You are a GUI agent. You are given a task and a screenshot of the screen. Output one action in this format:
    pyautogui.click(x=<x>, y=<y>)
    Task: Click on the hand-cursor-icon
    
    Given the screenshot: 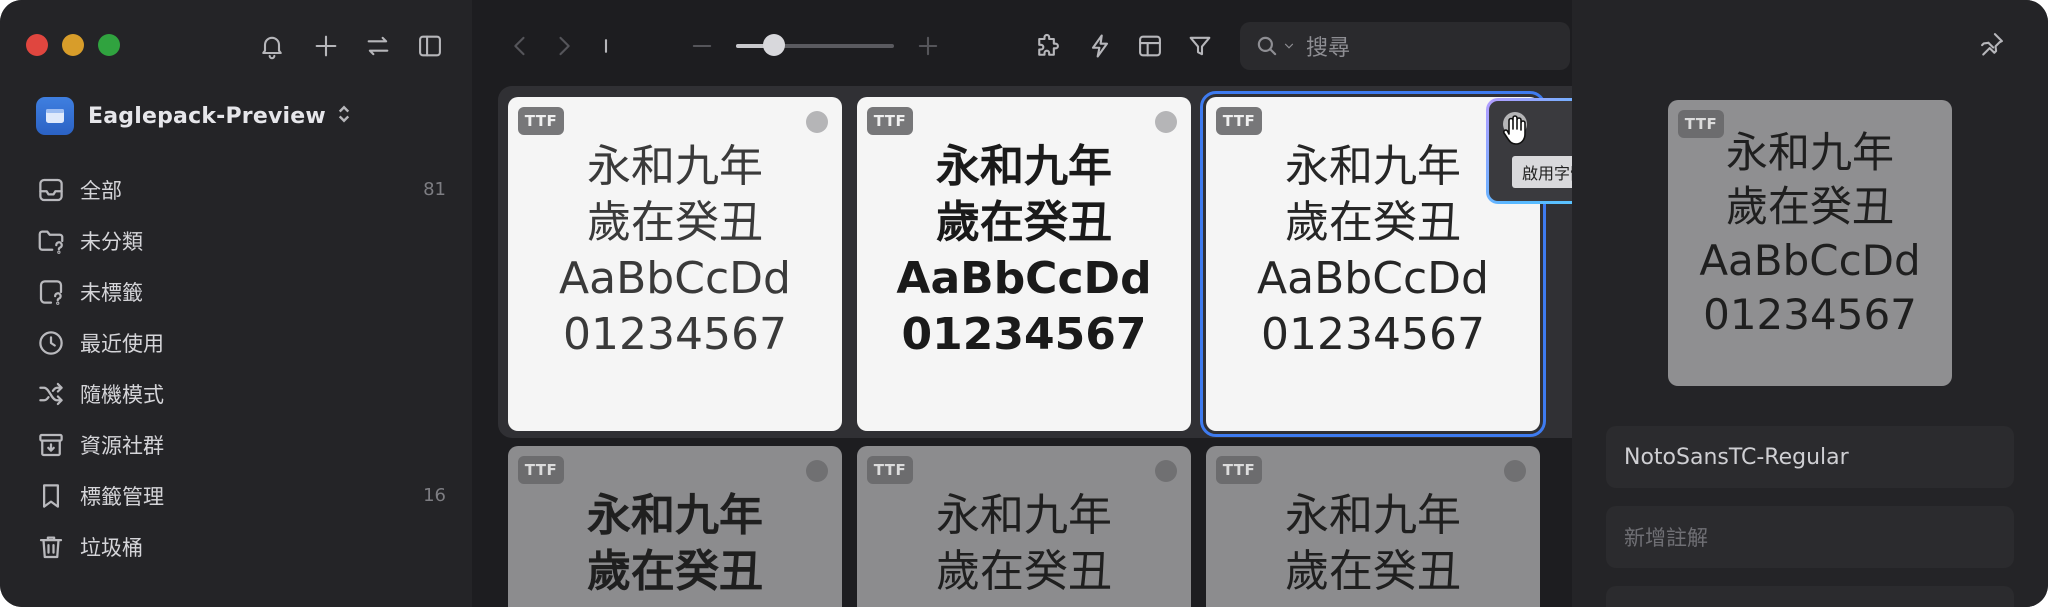 What is the action you would take?
    pyautogui.click(x=1514, y=130)
    